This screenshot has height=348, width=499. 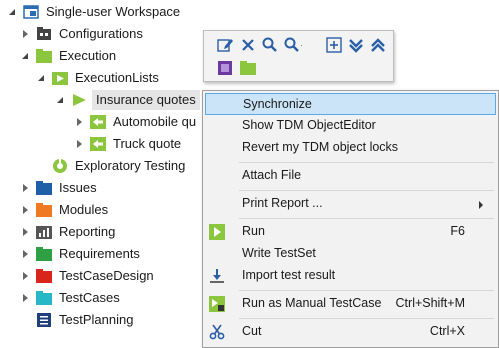 What do you see at coordinates (96, 319) in the screenshot?
I see `tree-item-label: TestPlanning` at bounding box center [96, 319].